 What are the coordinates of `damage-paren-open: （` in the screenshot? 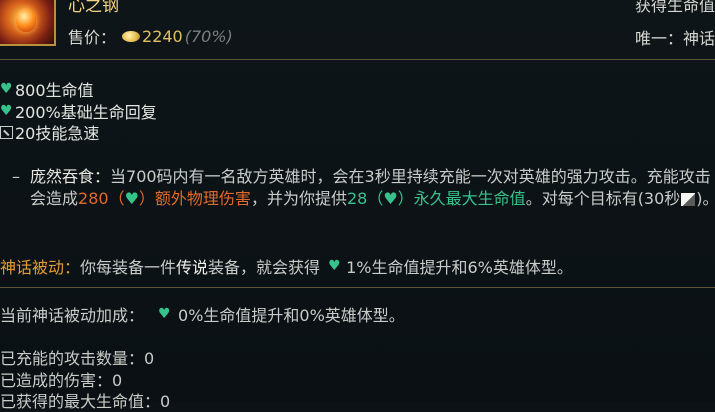 It's located at (116, 198).